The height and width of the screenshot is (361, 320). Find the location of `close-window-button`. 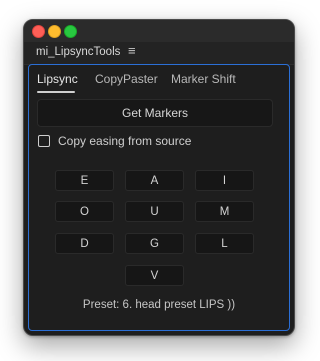

close-window-button is located at coordinates (38, 31).